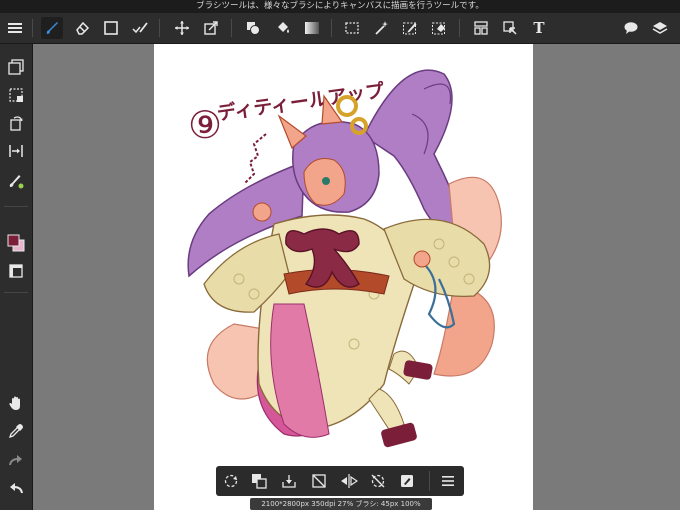 This screenshot has height=510, width=680. What do you see at coordinates (253, 28) in the screenshot?
I see `fill-icon` at bounding box center [253, 28].